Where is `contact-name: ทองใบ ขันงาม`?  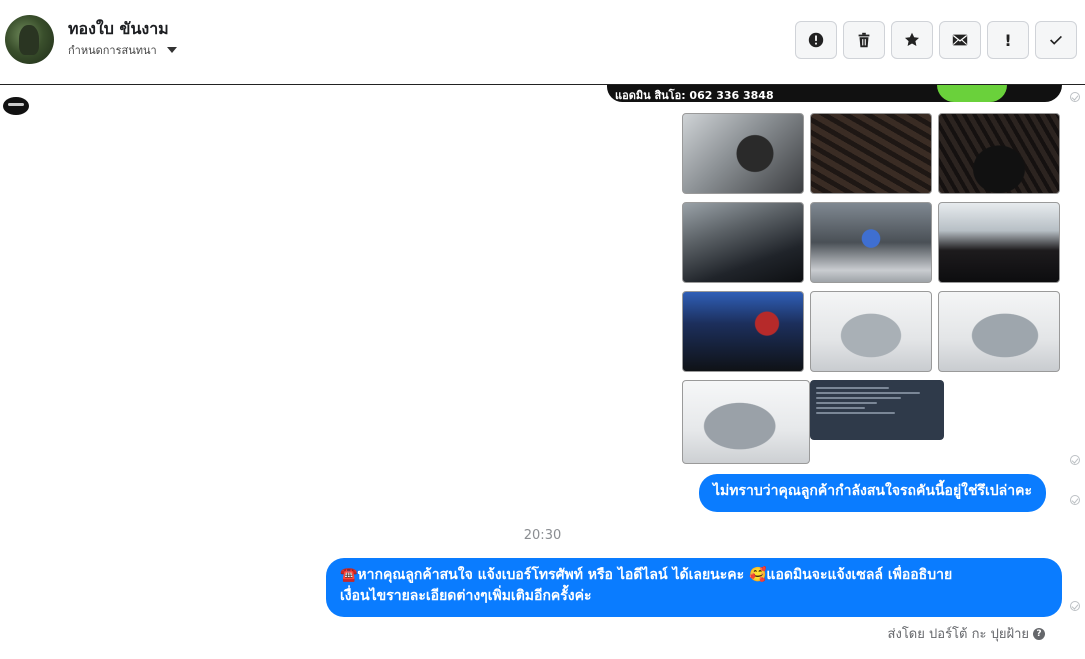
contact-name: ทองใบ ขันงาม is located at coordinates (118, 29).